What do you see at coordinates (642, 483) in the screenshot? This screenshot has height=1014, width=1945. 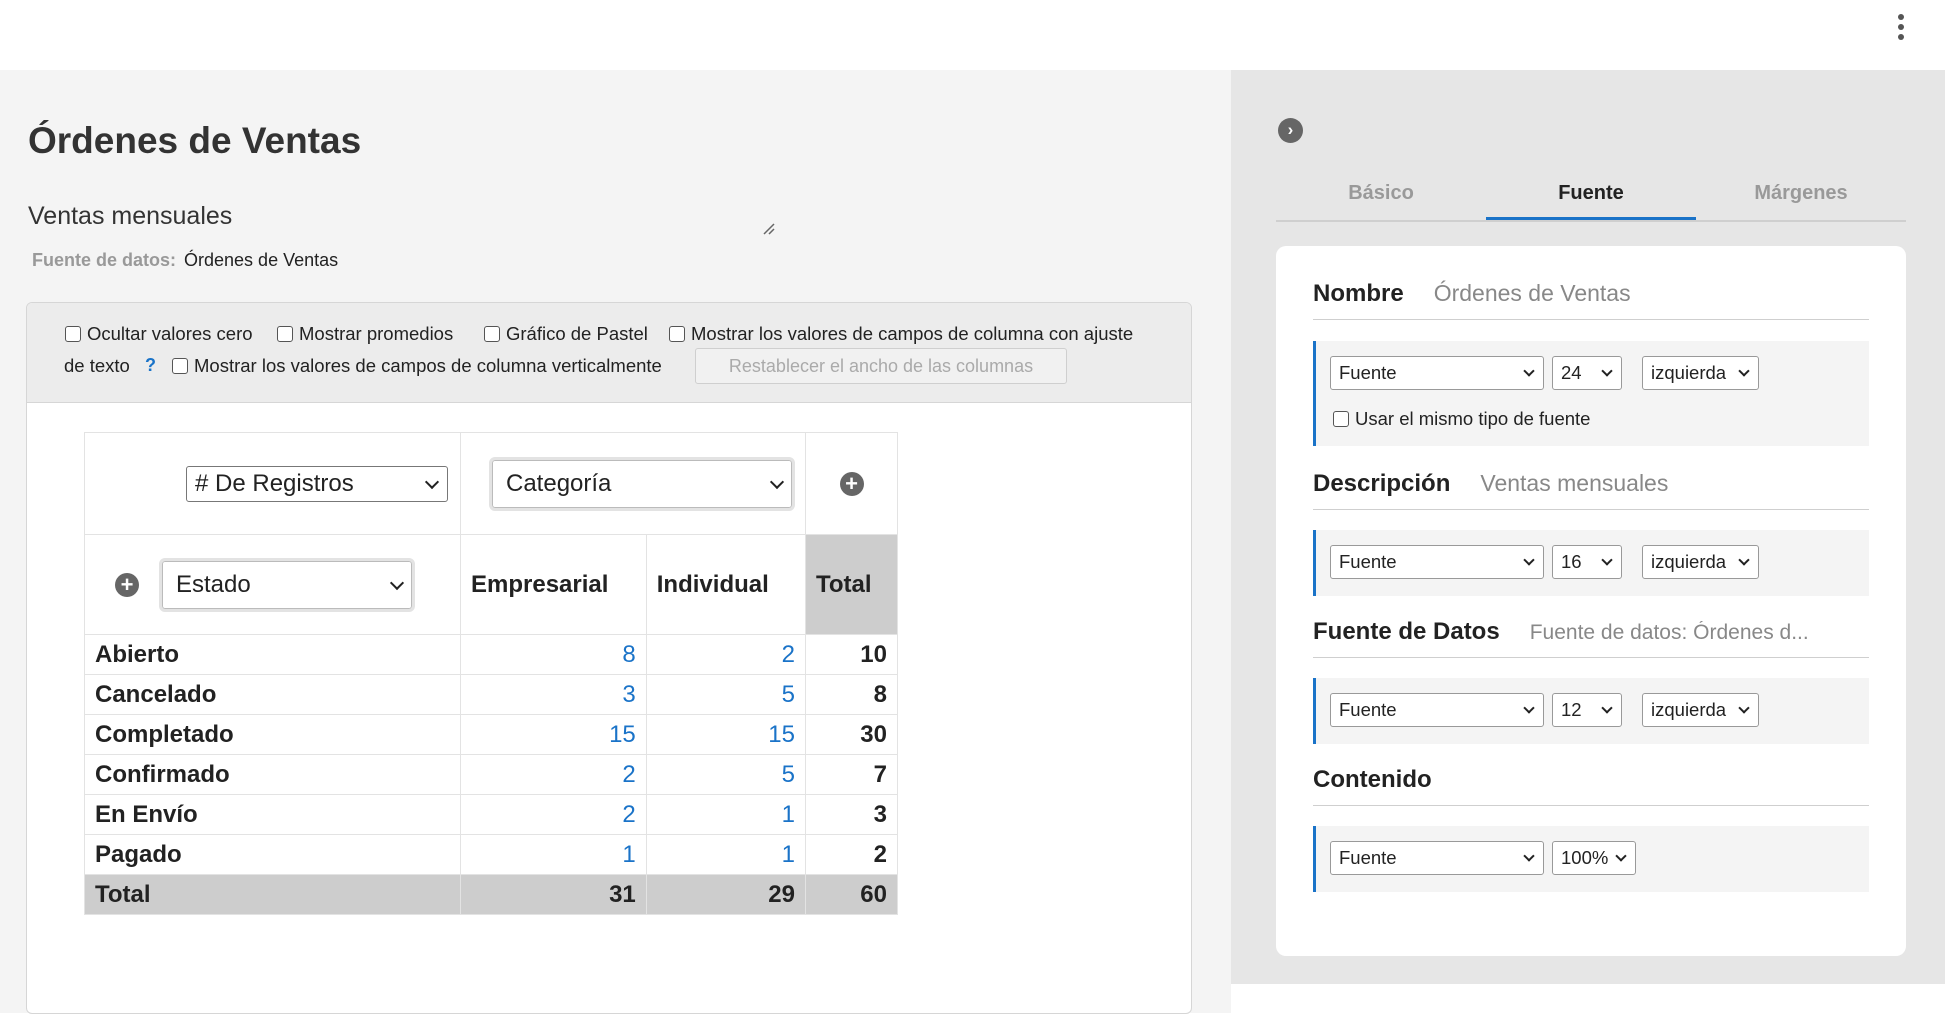 I see `column-field-select: Categoría` at bounding box center [642, 483].